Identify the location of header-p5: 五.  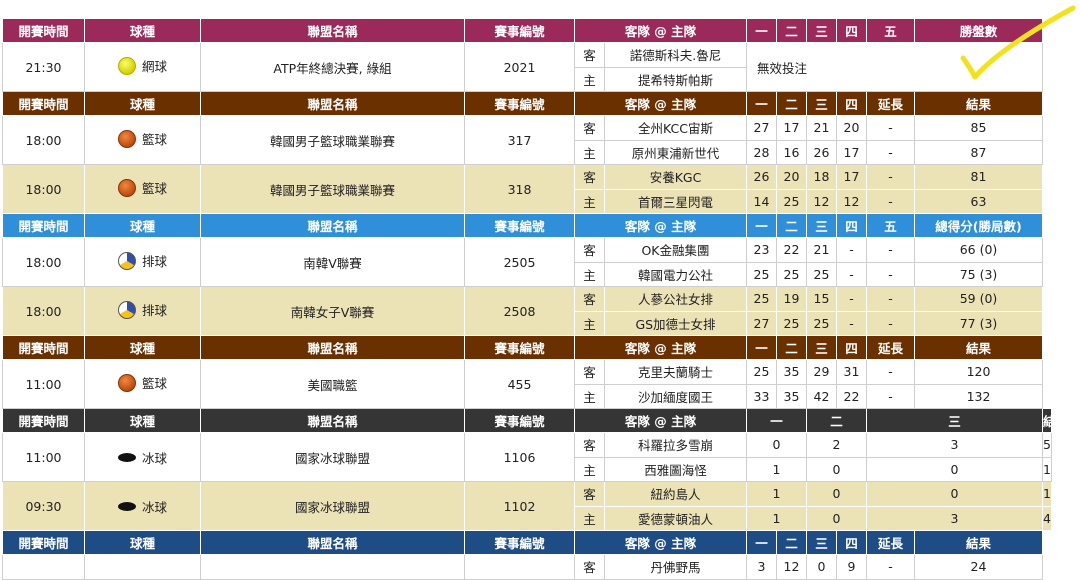
(890, 30).